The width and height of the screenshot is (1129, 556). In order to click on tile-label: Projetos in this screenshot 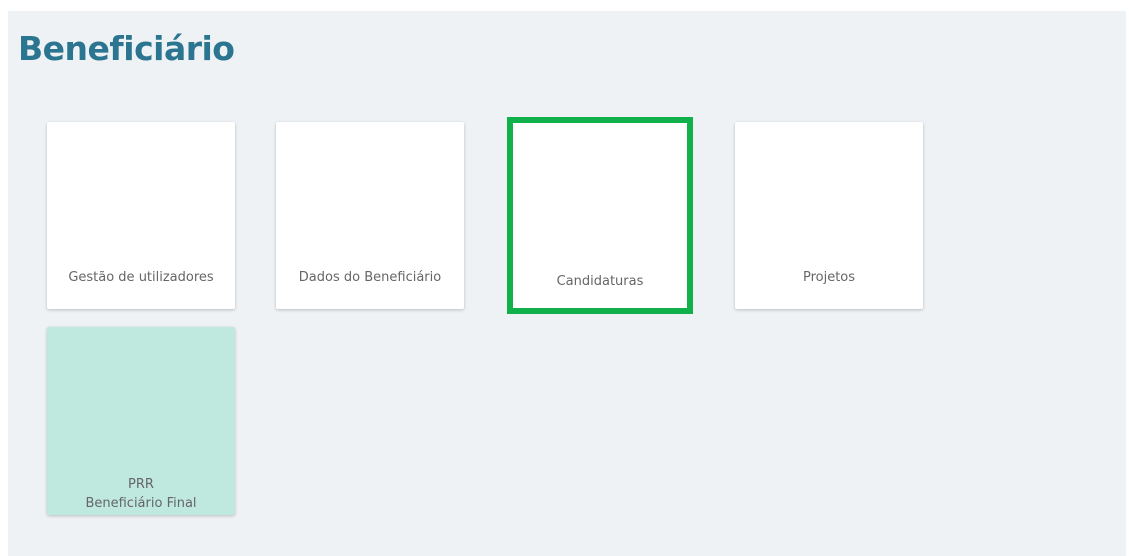, I will do `click(829, 277)`.